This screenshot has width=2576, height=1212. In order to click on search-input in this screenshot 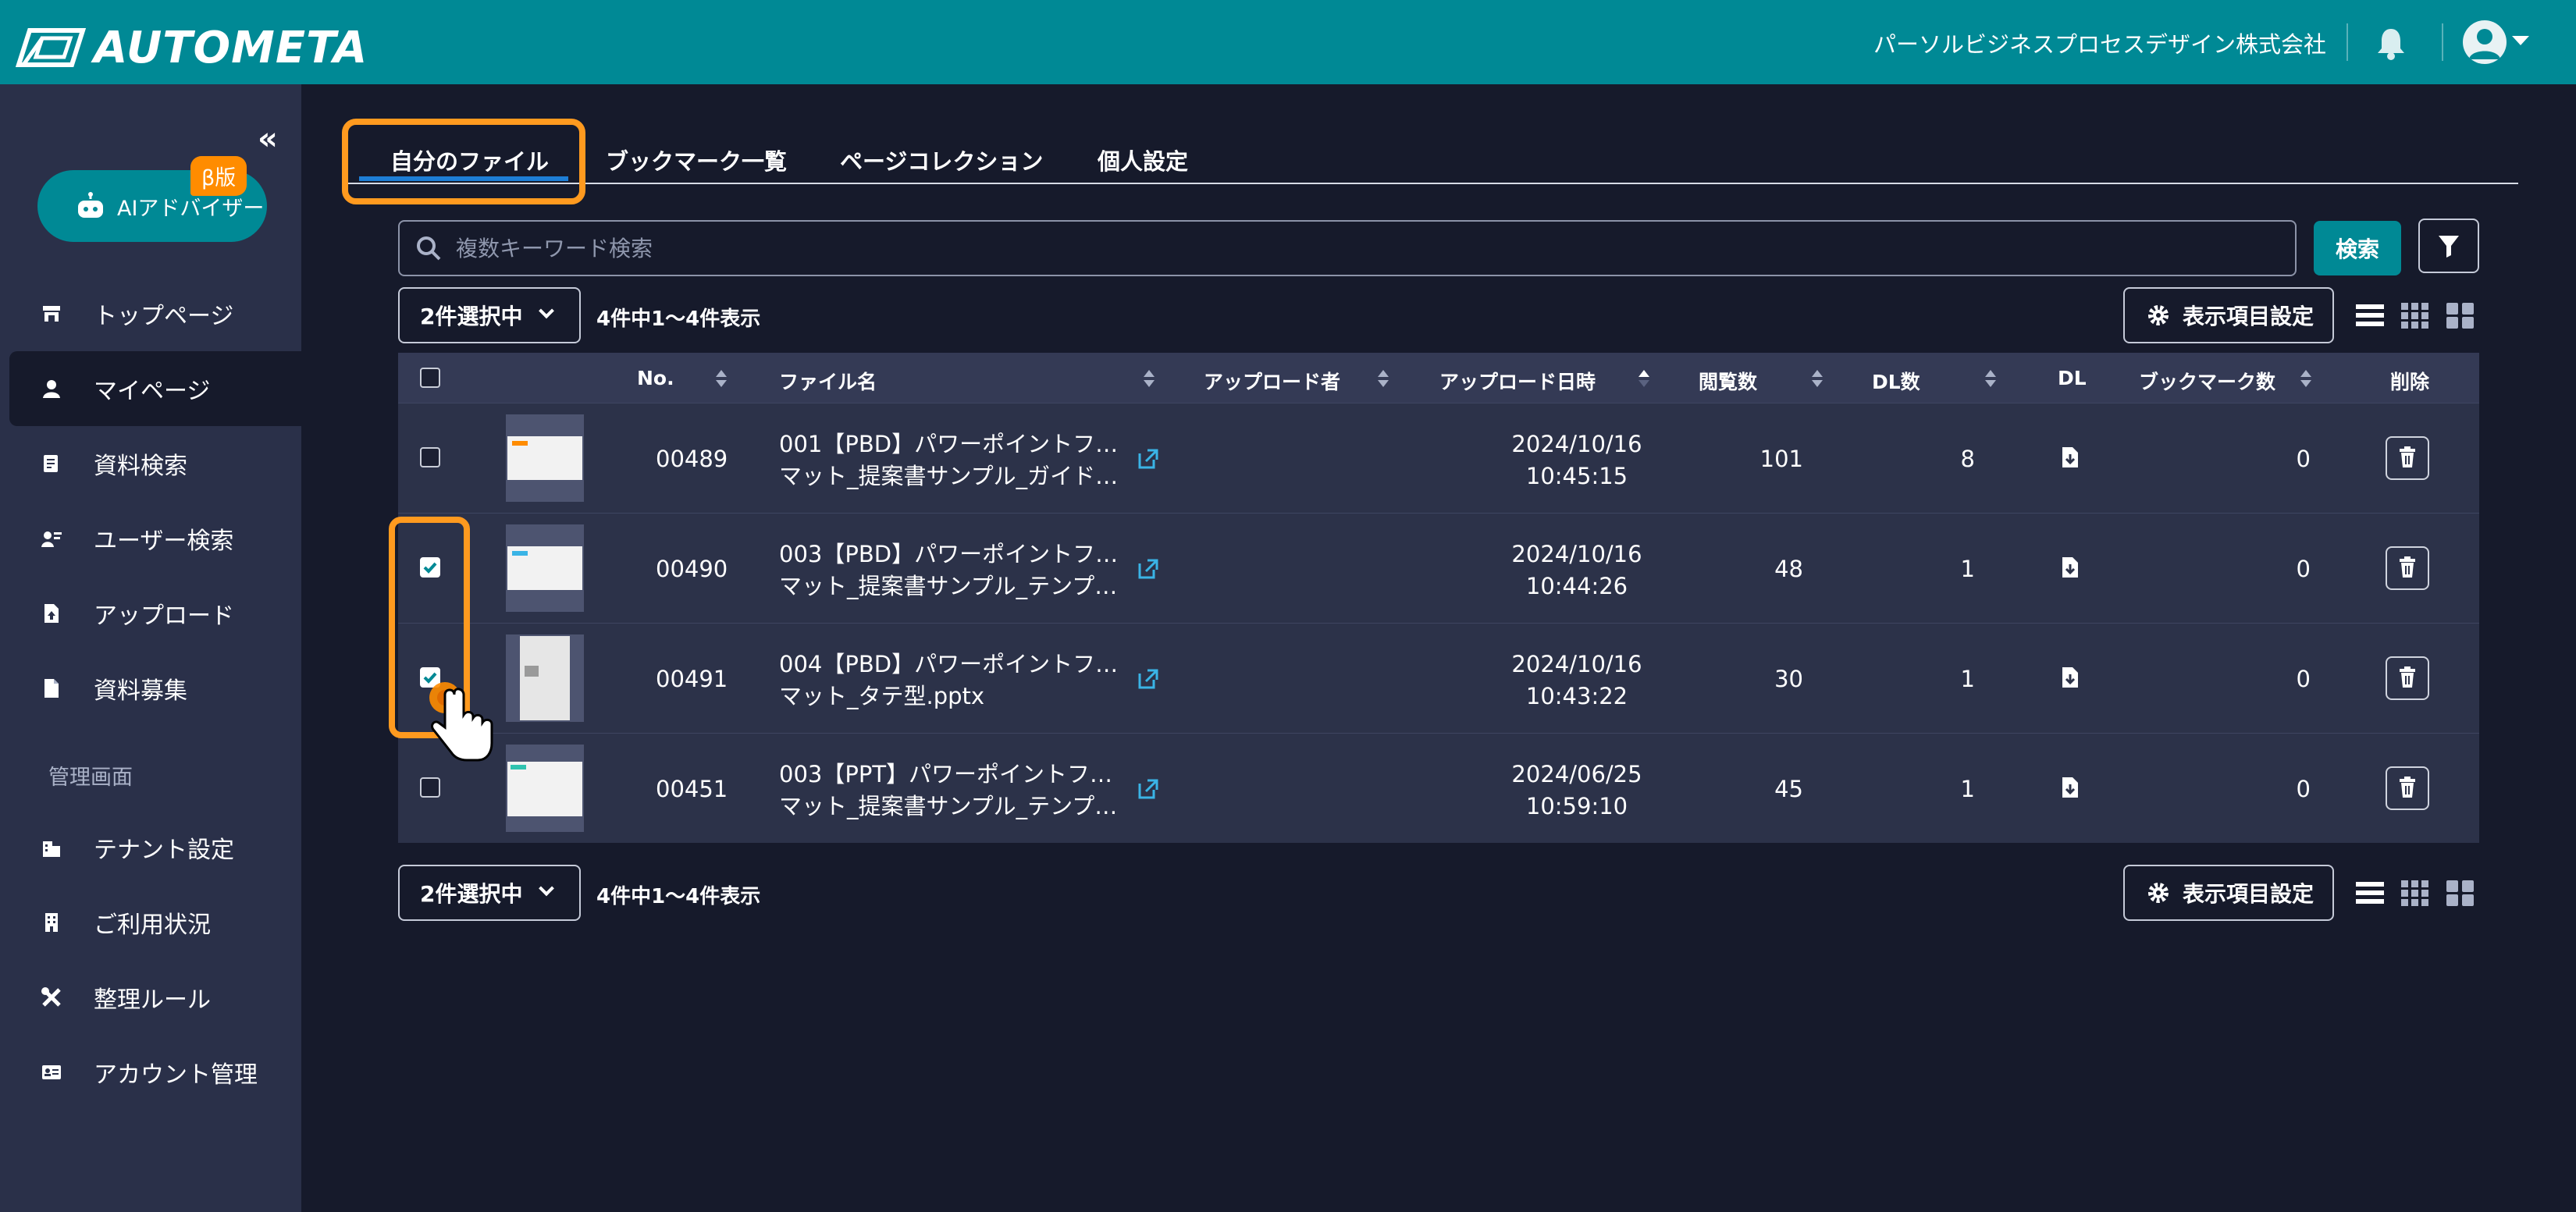, I will do `click(1353, 248)`.